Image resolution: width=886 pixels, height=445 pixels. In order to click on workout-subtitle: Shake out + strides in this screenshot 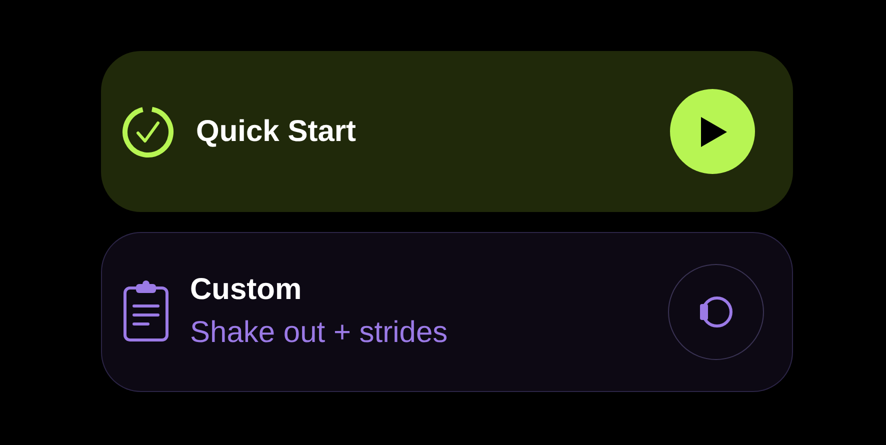, I will do `click(319, 333)`.